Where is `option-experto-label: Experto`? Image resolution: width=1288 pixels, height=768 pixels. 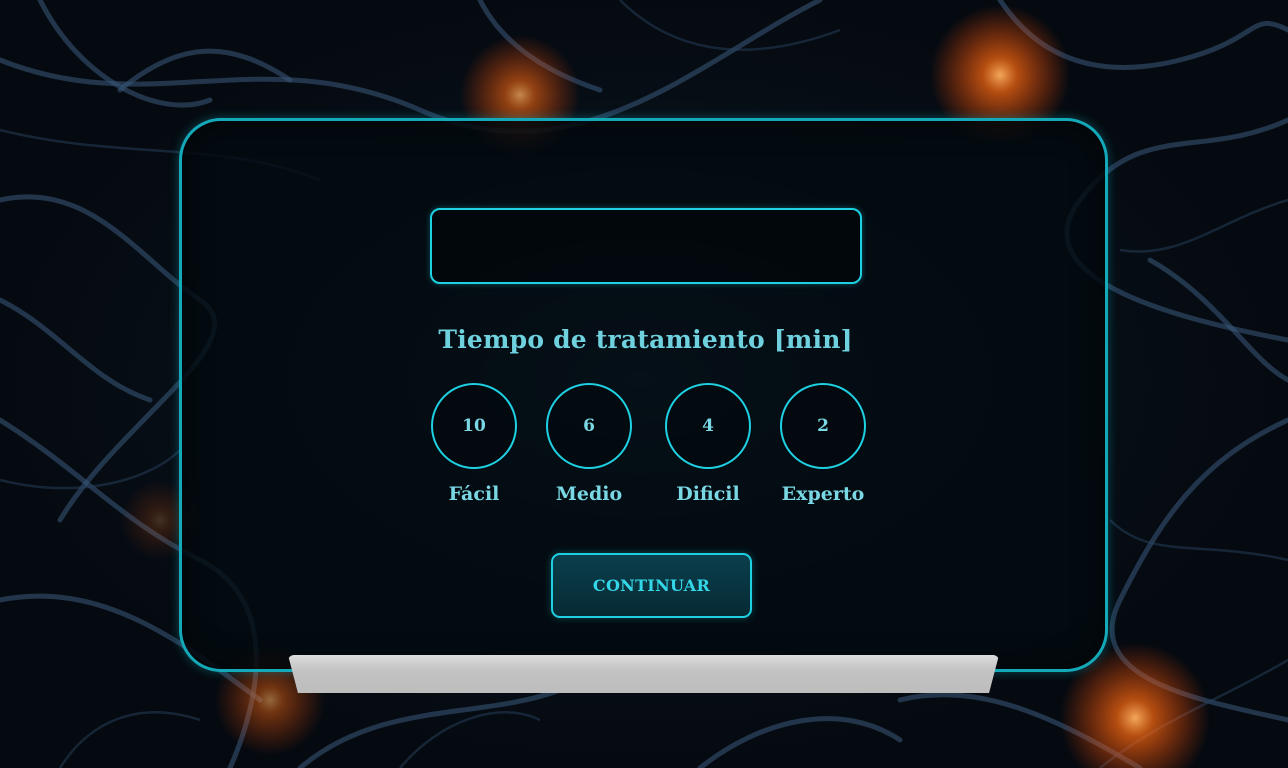
option-experto-label: Experto is located at coordinates (823, 494).